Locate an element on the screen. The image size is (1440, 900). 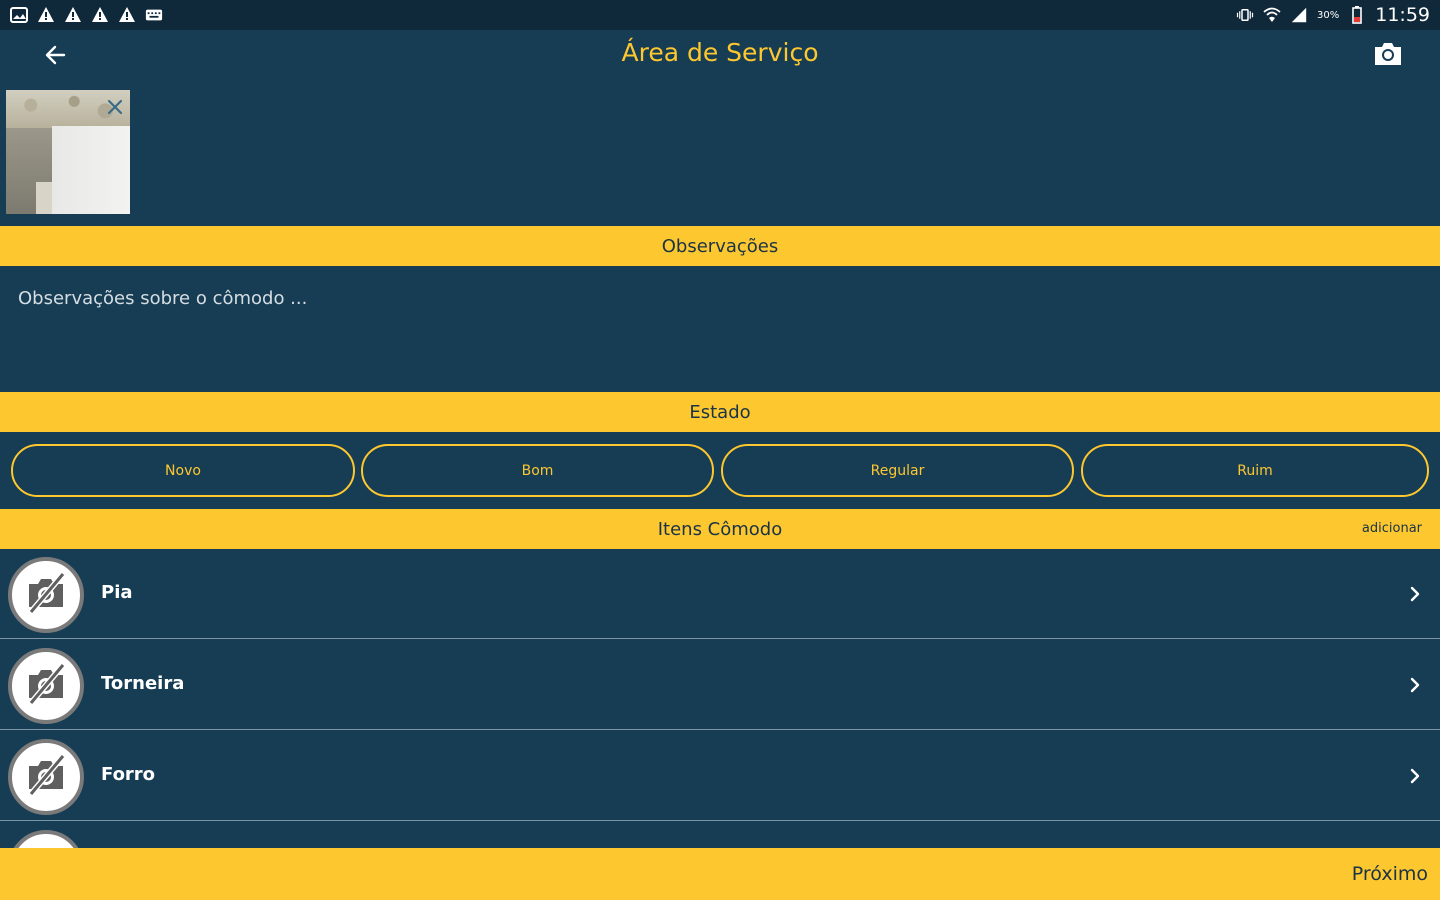
add-item-link: adicionar is located at coordinates (1392, 528).